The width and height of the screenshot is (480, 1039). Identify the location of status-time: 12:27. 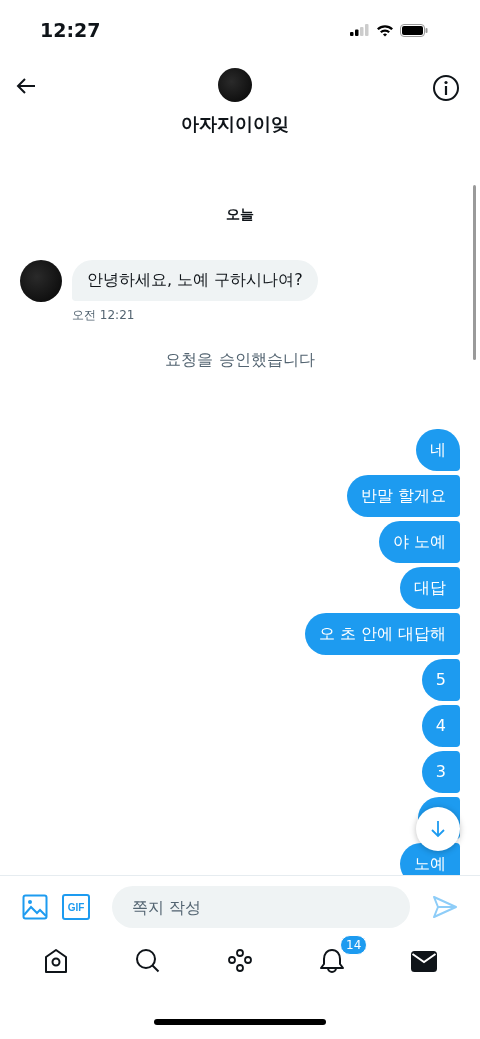
(70, 30).